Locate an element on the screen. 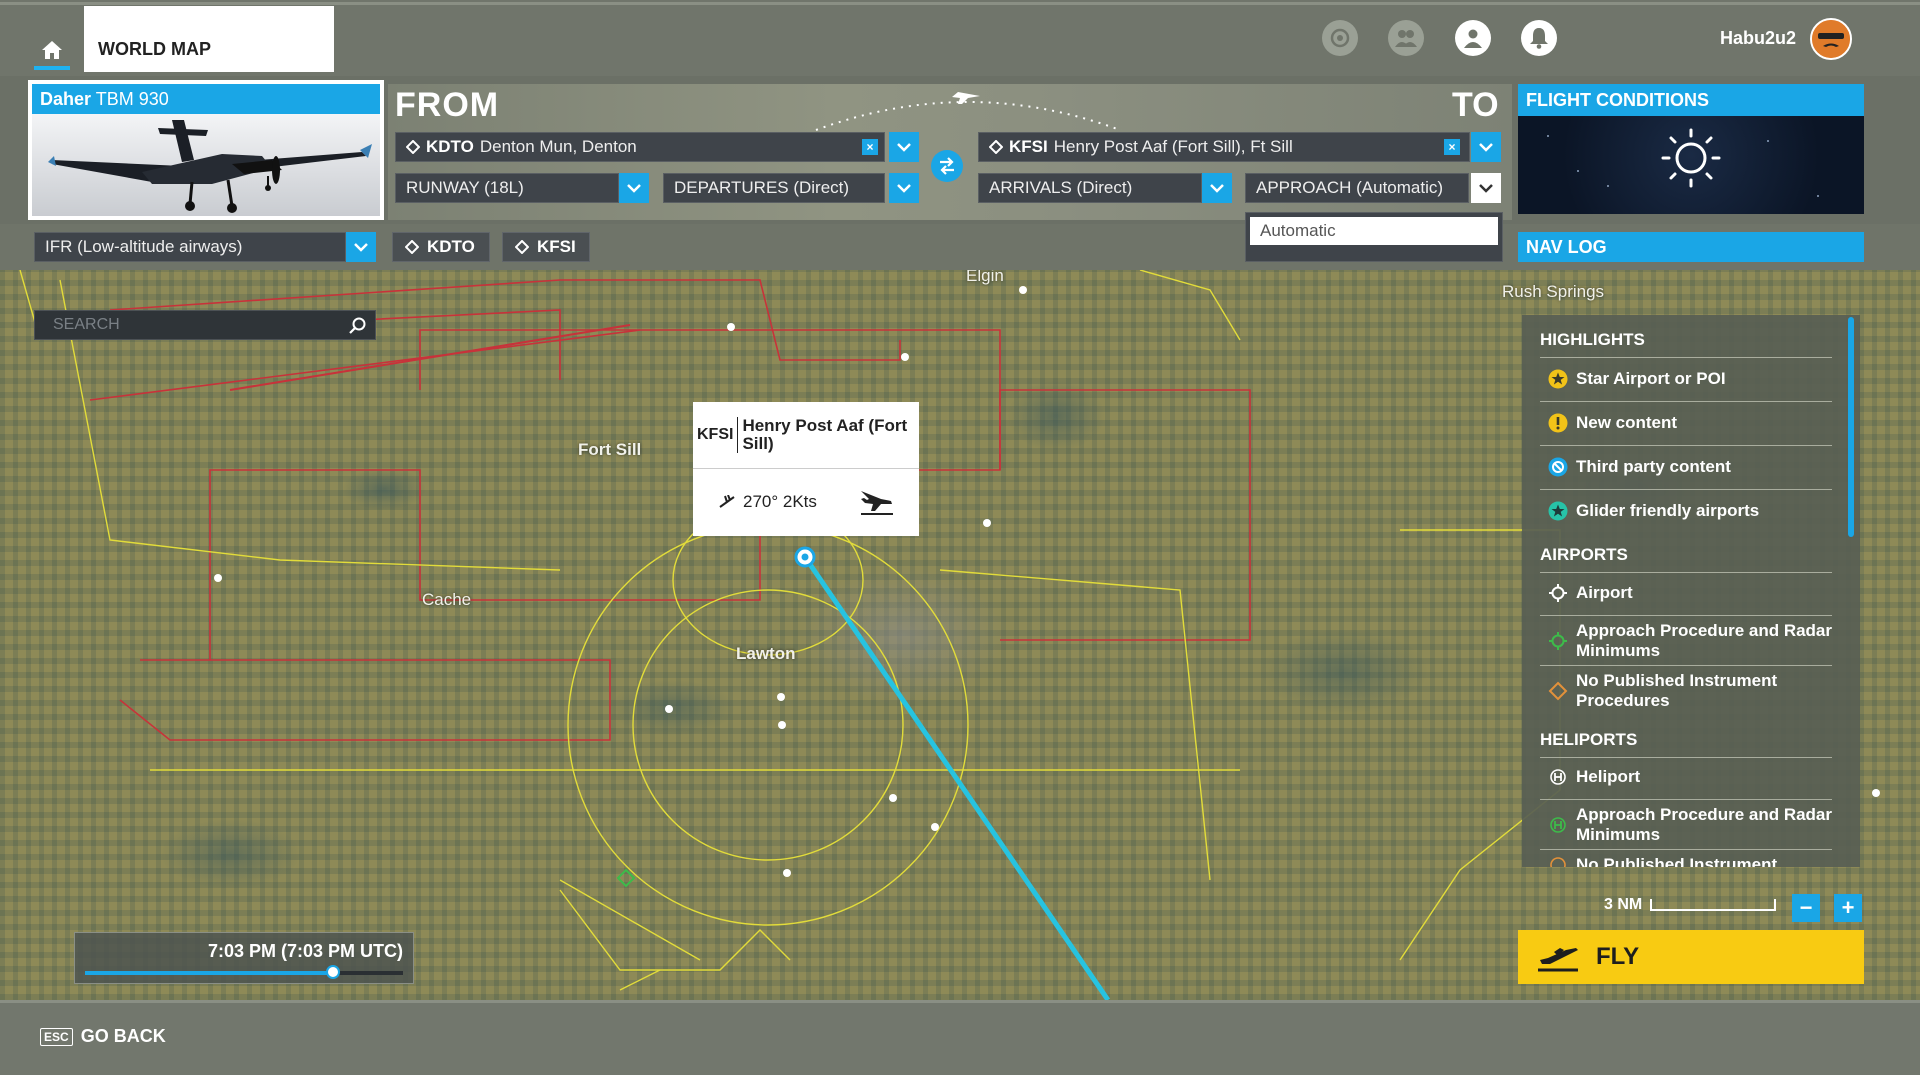  tab-world-map: WORLD MAP is located at coordinates (209, 39).